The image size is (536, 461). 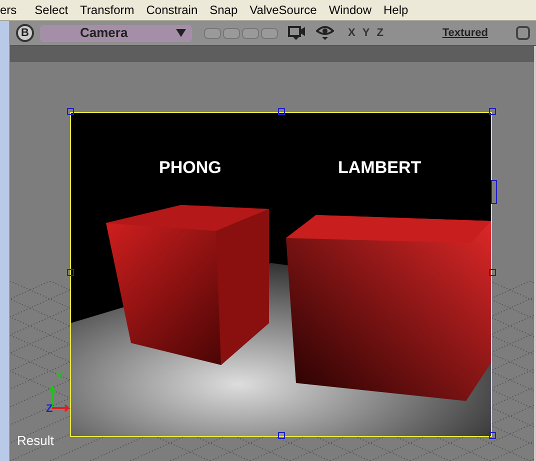 What do you see at coordinates (107, 10) in the screenshot?
I see `menu-item: Transform` at bounding box center [107, 10].